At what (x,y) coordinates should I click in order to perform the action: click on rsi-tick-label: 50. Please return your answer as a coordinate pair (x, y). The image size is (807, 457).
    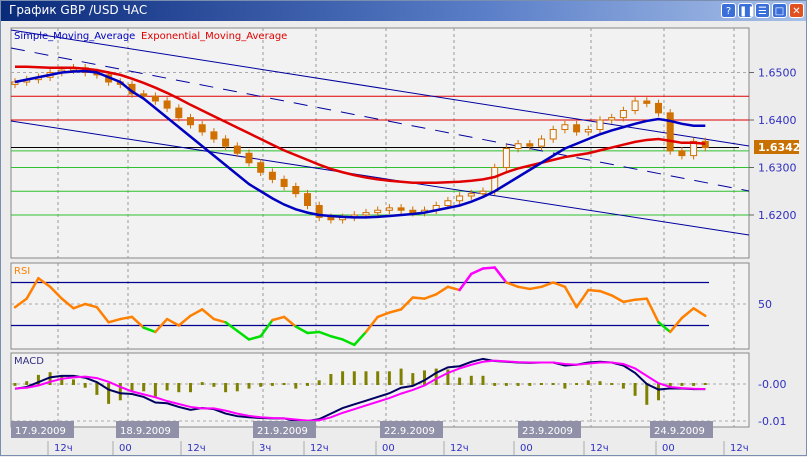
    Looking at the image, I should click on (765, 304).